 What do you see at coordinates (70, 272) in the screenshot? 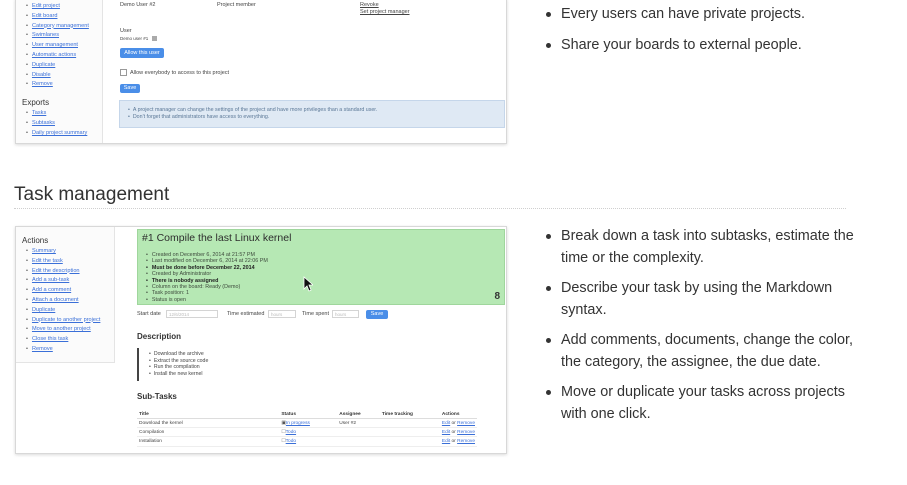
I see `action-link: Edit the description` at bounding box center [70, 272].